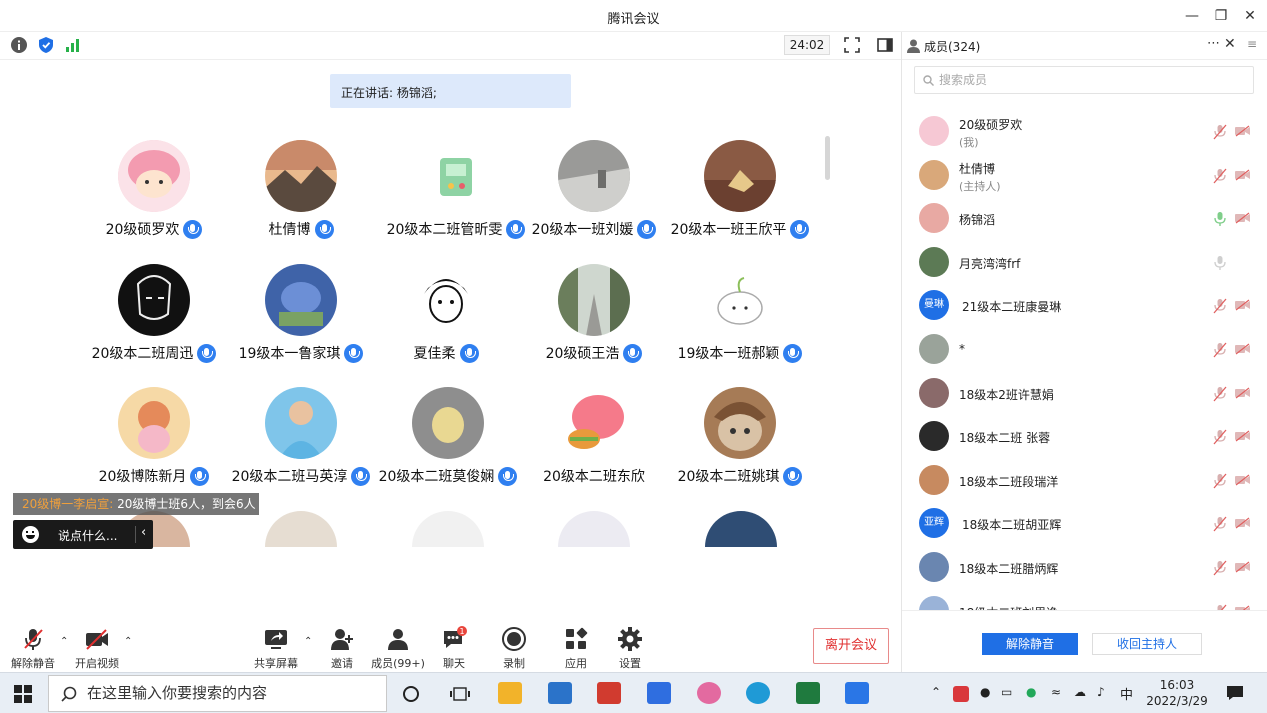 The width and height of the screenshot is (1267, 713). I want to click on video-tile: 20级本一班王欣平, so click(740, 195).